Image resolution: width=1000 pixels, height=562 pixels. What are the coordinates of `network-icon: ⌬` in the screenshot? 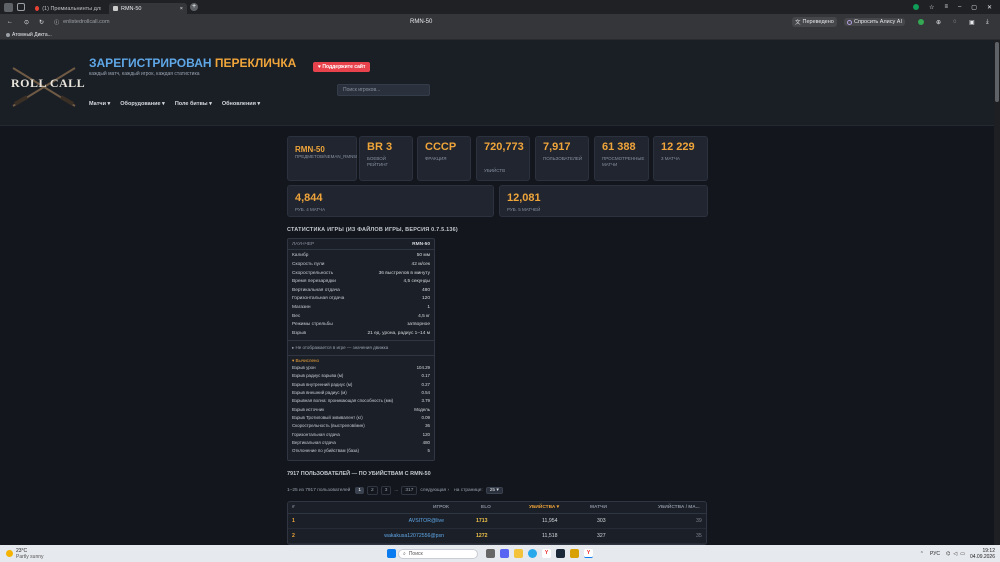 It's located at (948, 554).